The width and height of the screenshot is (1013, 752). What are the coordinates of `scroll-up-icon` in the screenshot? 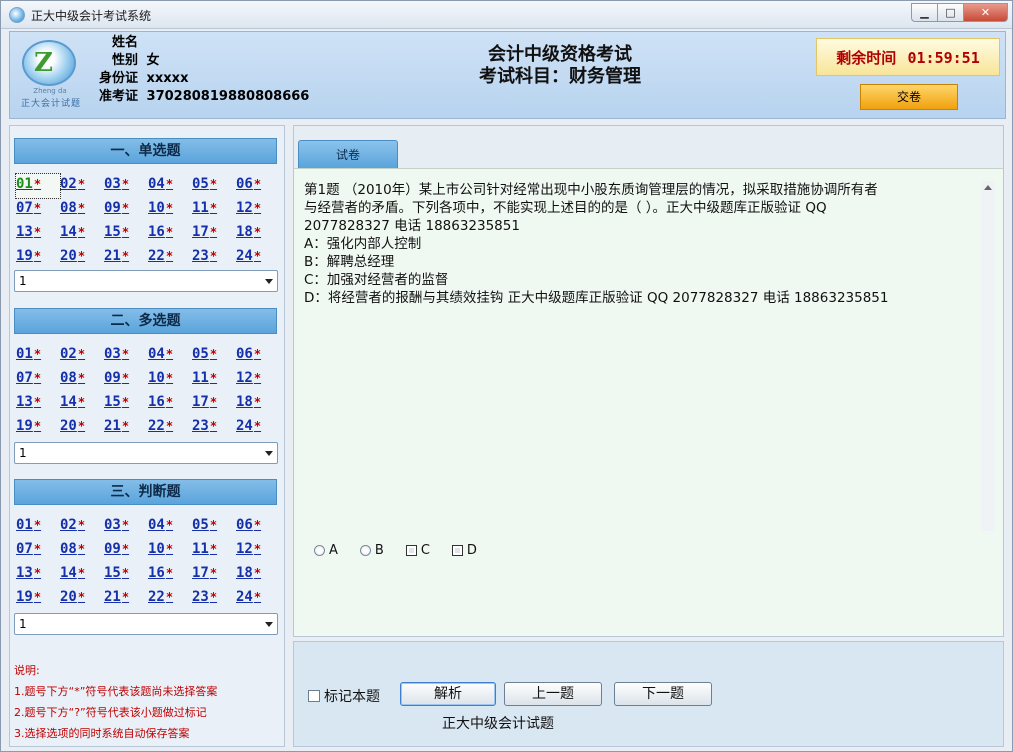 It's located at (988, 187).